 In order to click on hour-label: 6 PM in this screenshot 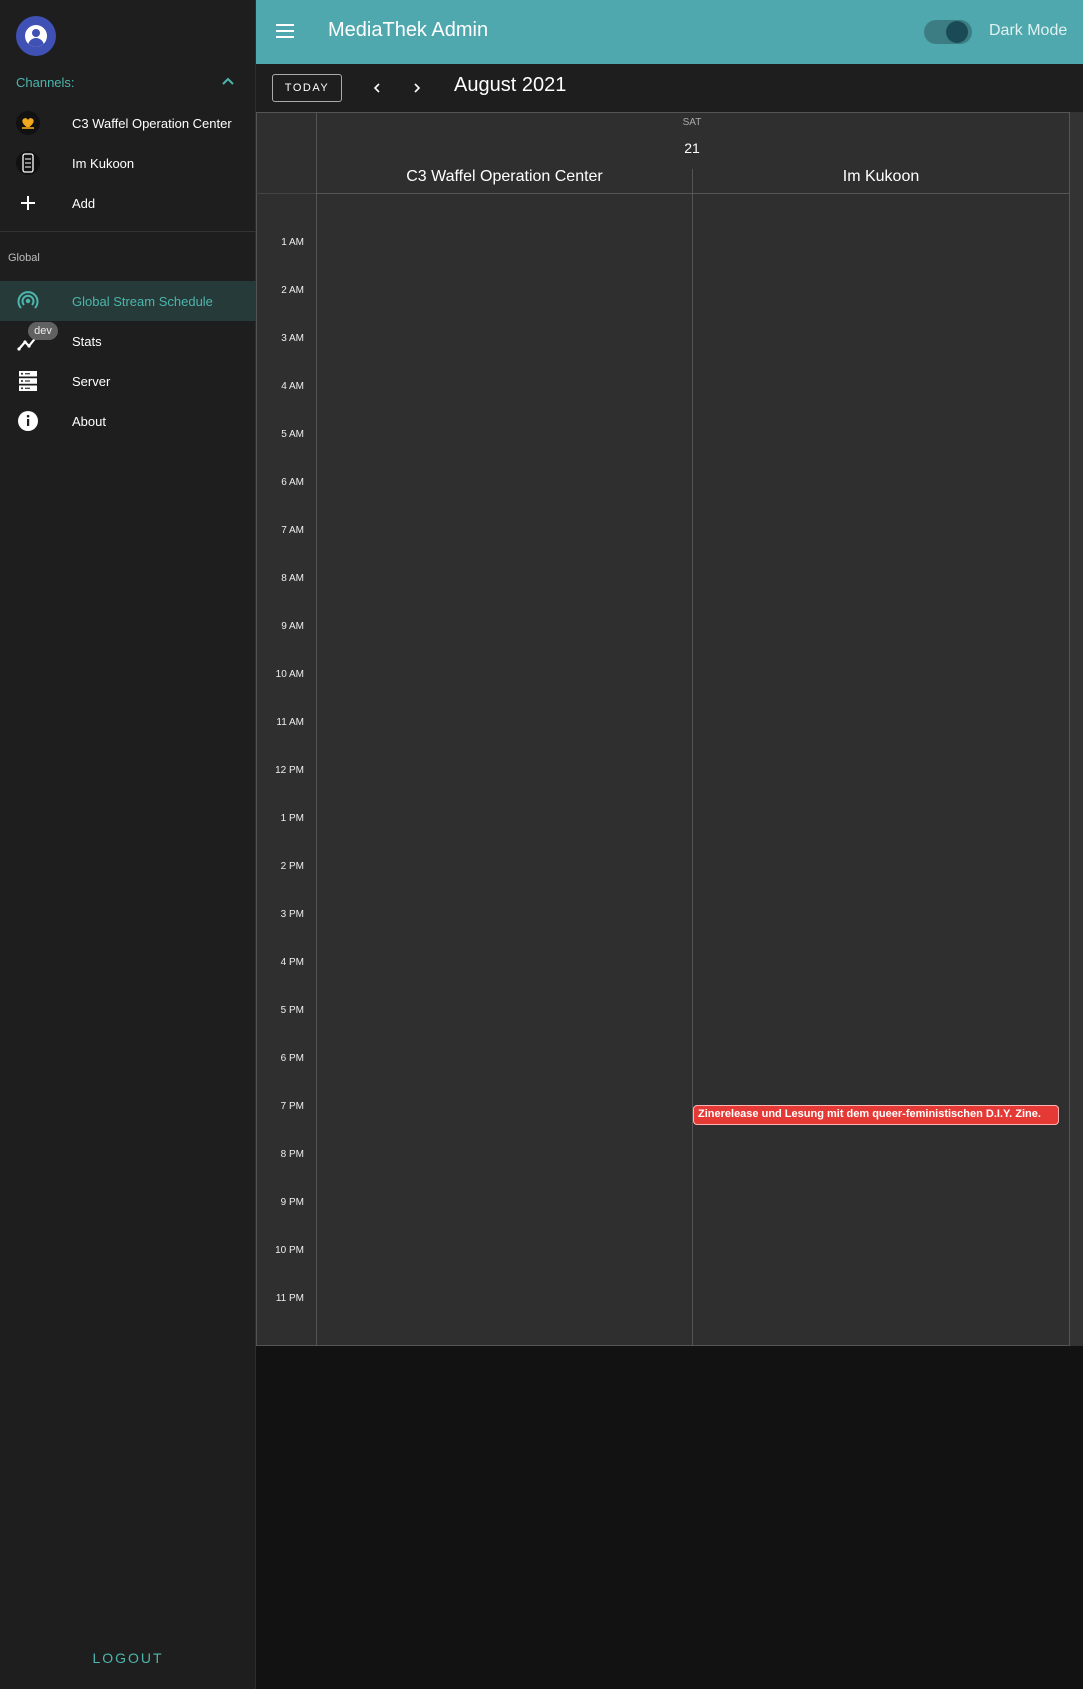, I will do `click(292, 1058)`.